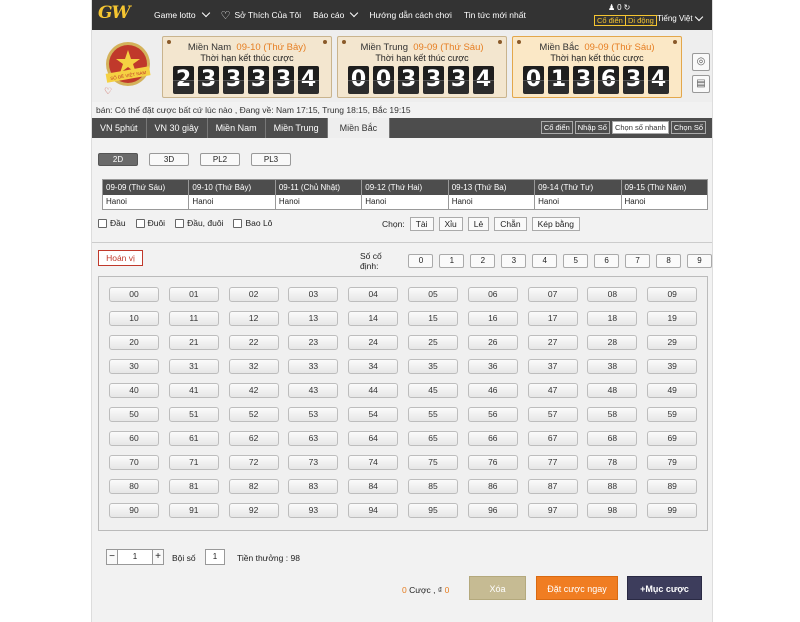 The height and width of the screenshot is (622, 800). Describe the element at coordinates (672, 414) in the screenshot. I see `number-button: 59` at that location.